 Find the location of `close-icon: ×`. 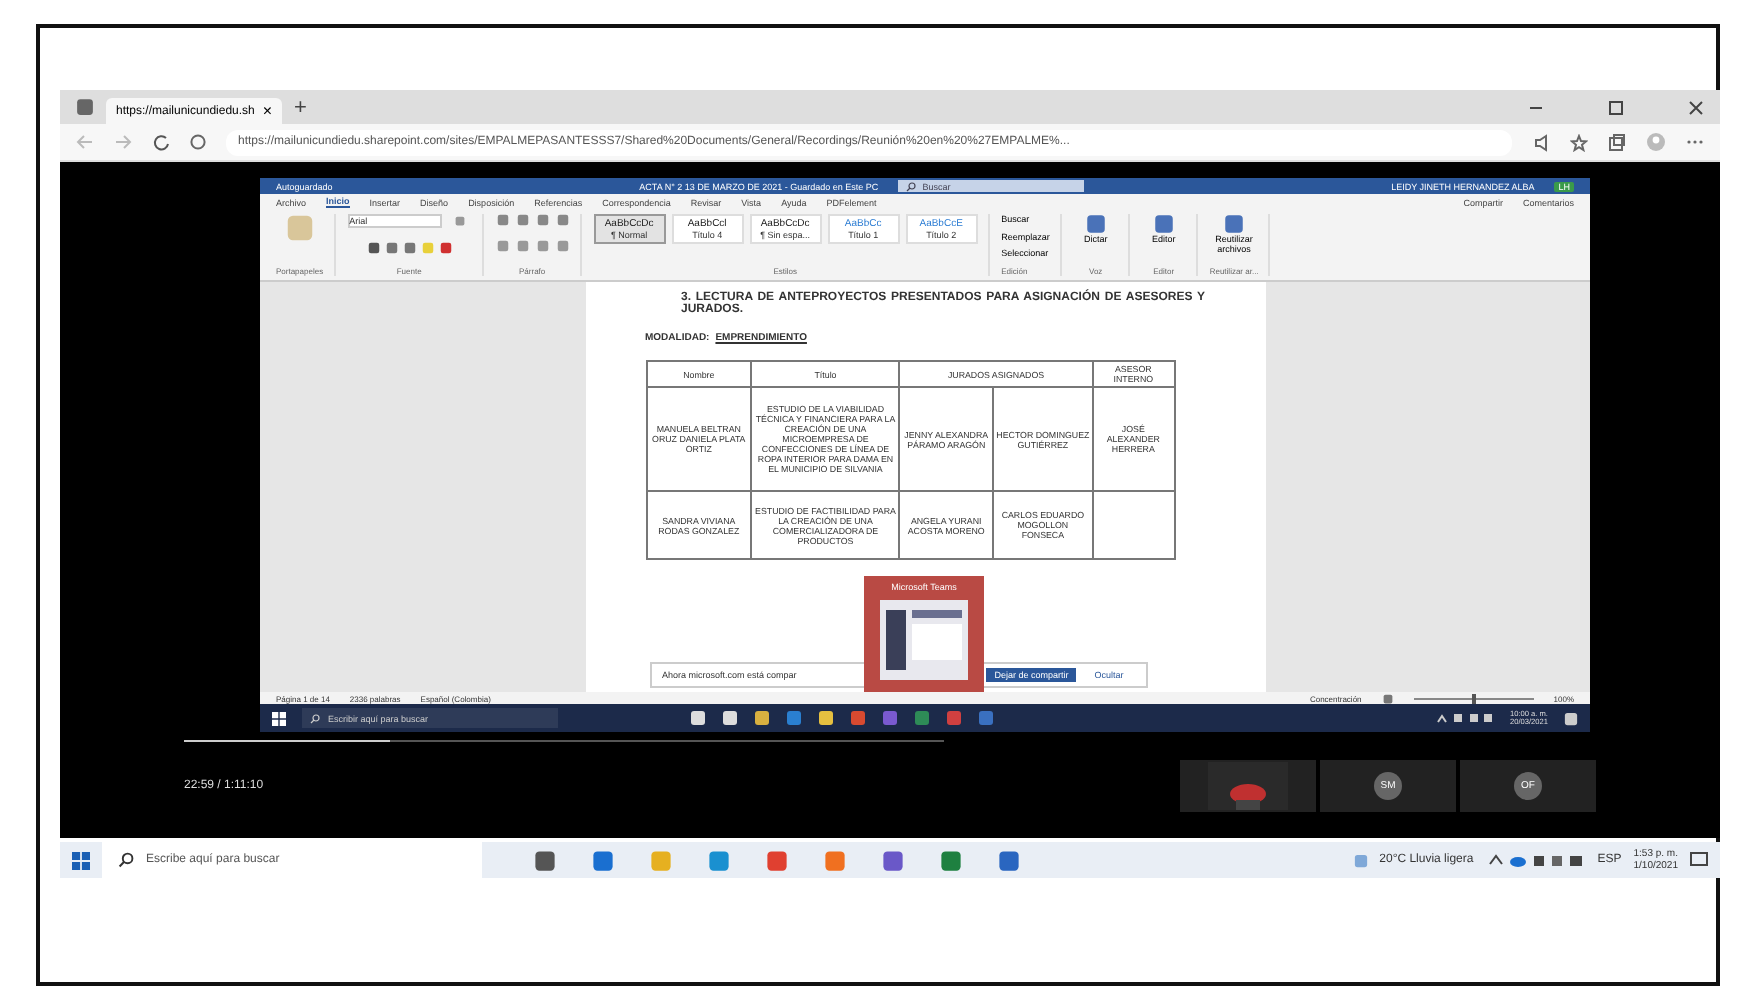

close-icon: × is located at coordinates (267, 111).